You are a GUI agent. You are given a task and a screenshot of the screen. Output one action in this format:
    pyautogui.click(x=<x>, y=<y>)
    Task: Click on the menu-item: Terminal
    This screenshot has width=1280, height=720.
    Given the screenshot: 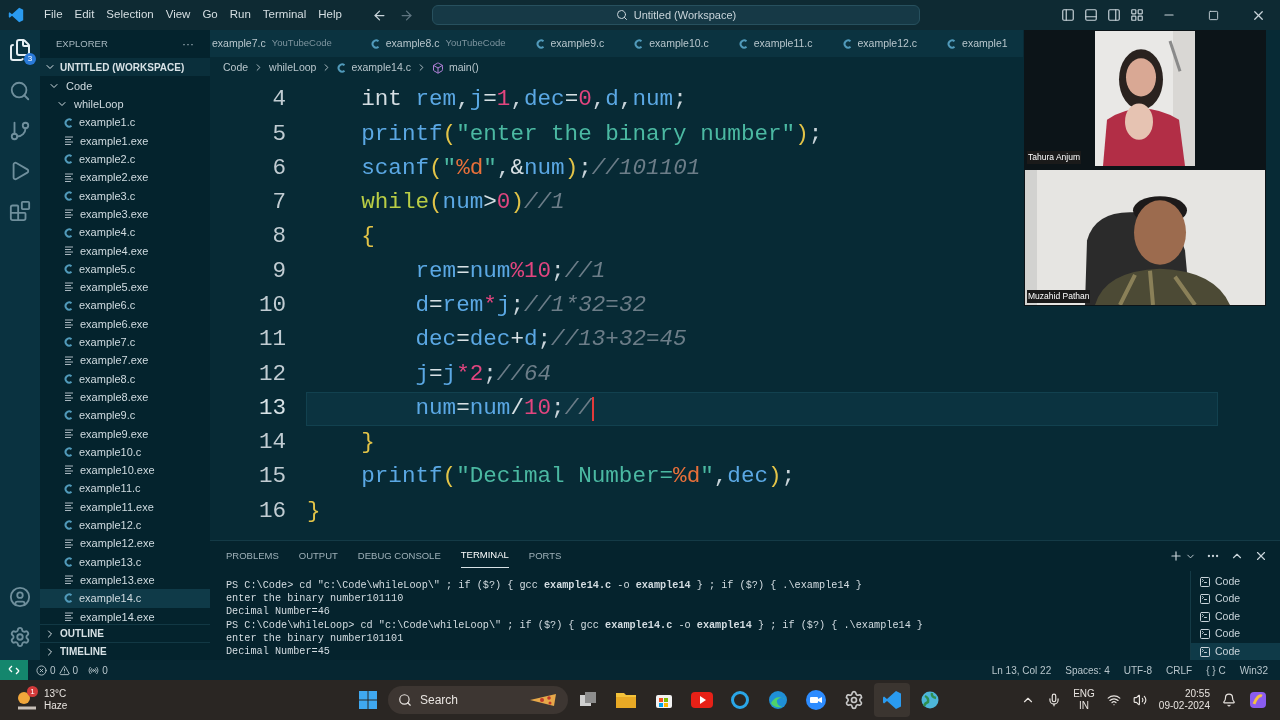 What is the action you would take?
    pyautogui.click(x=284, y=15)
    